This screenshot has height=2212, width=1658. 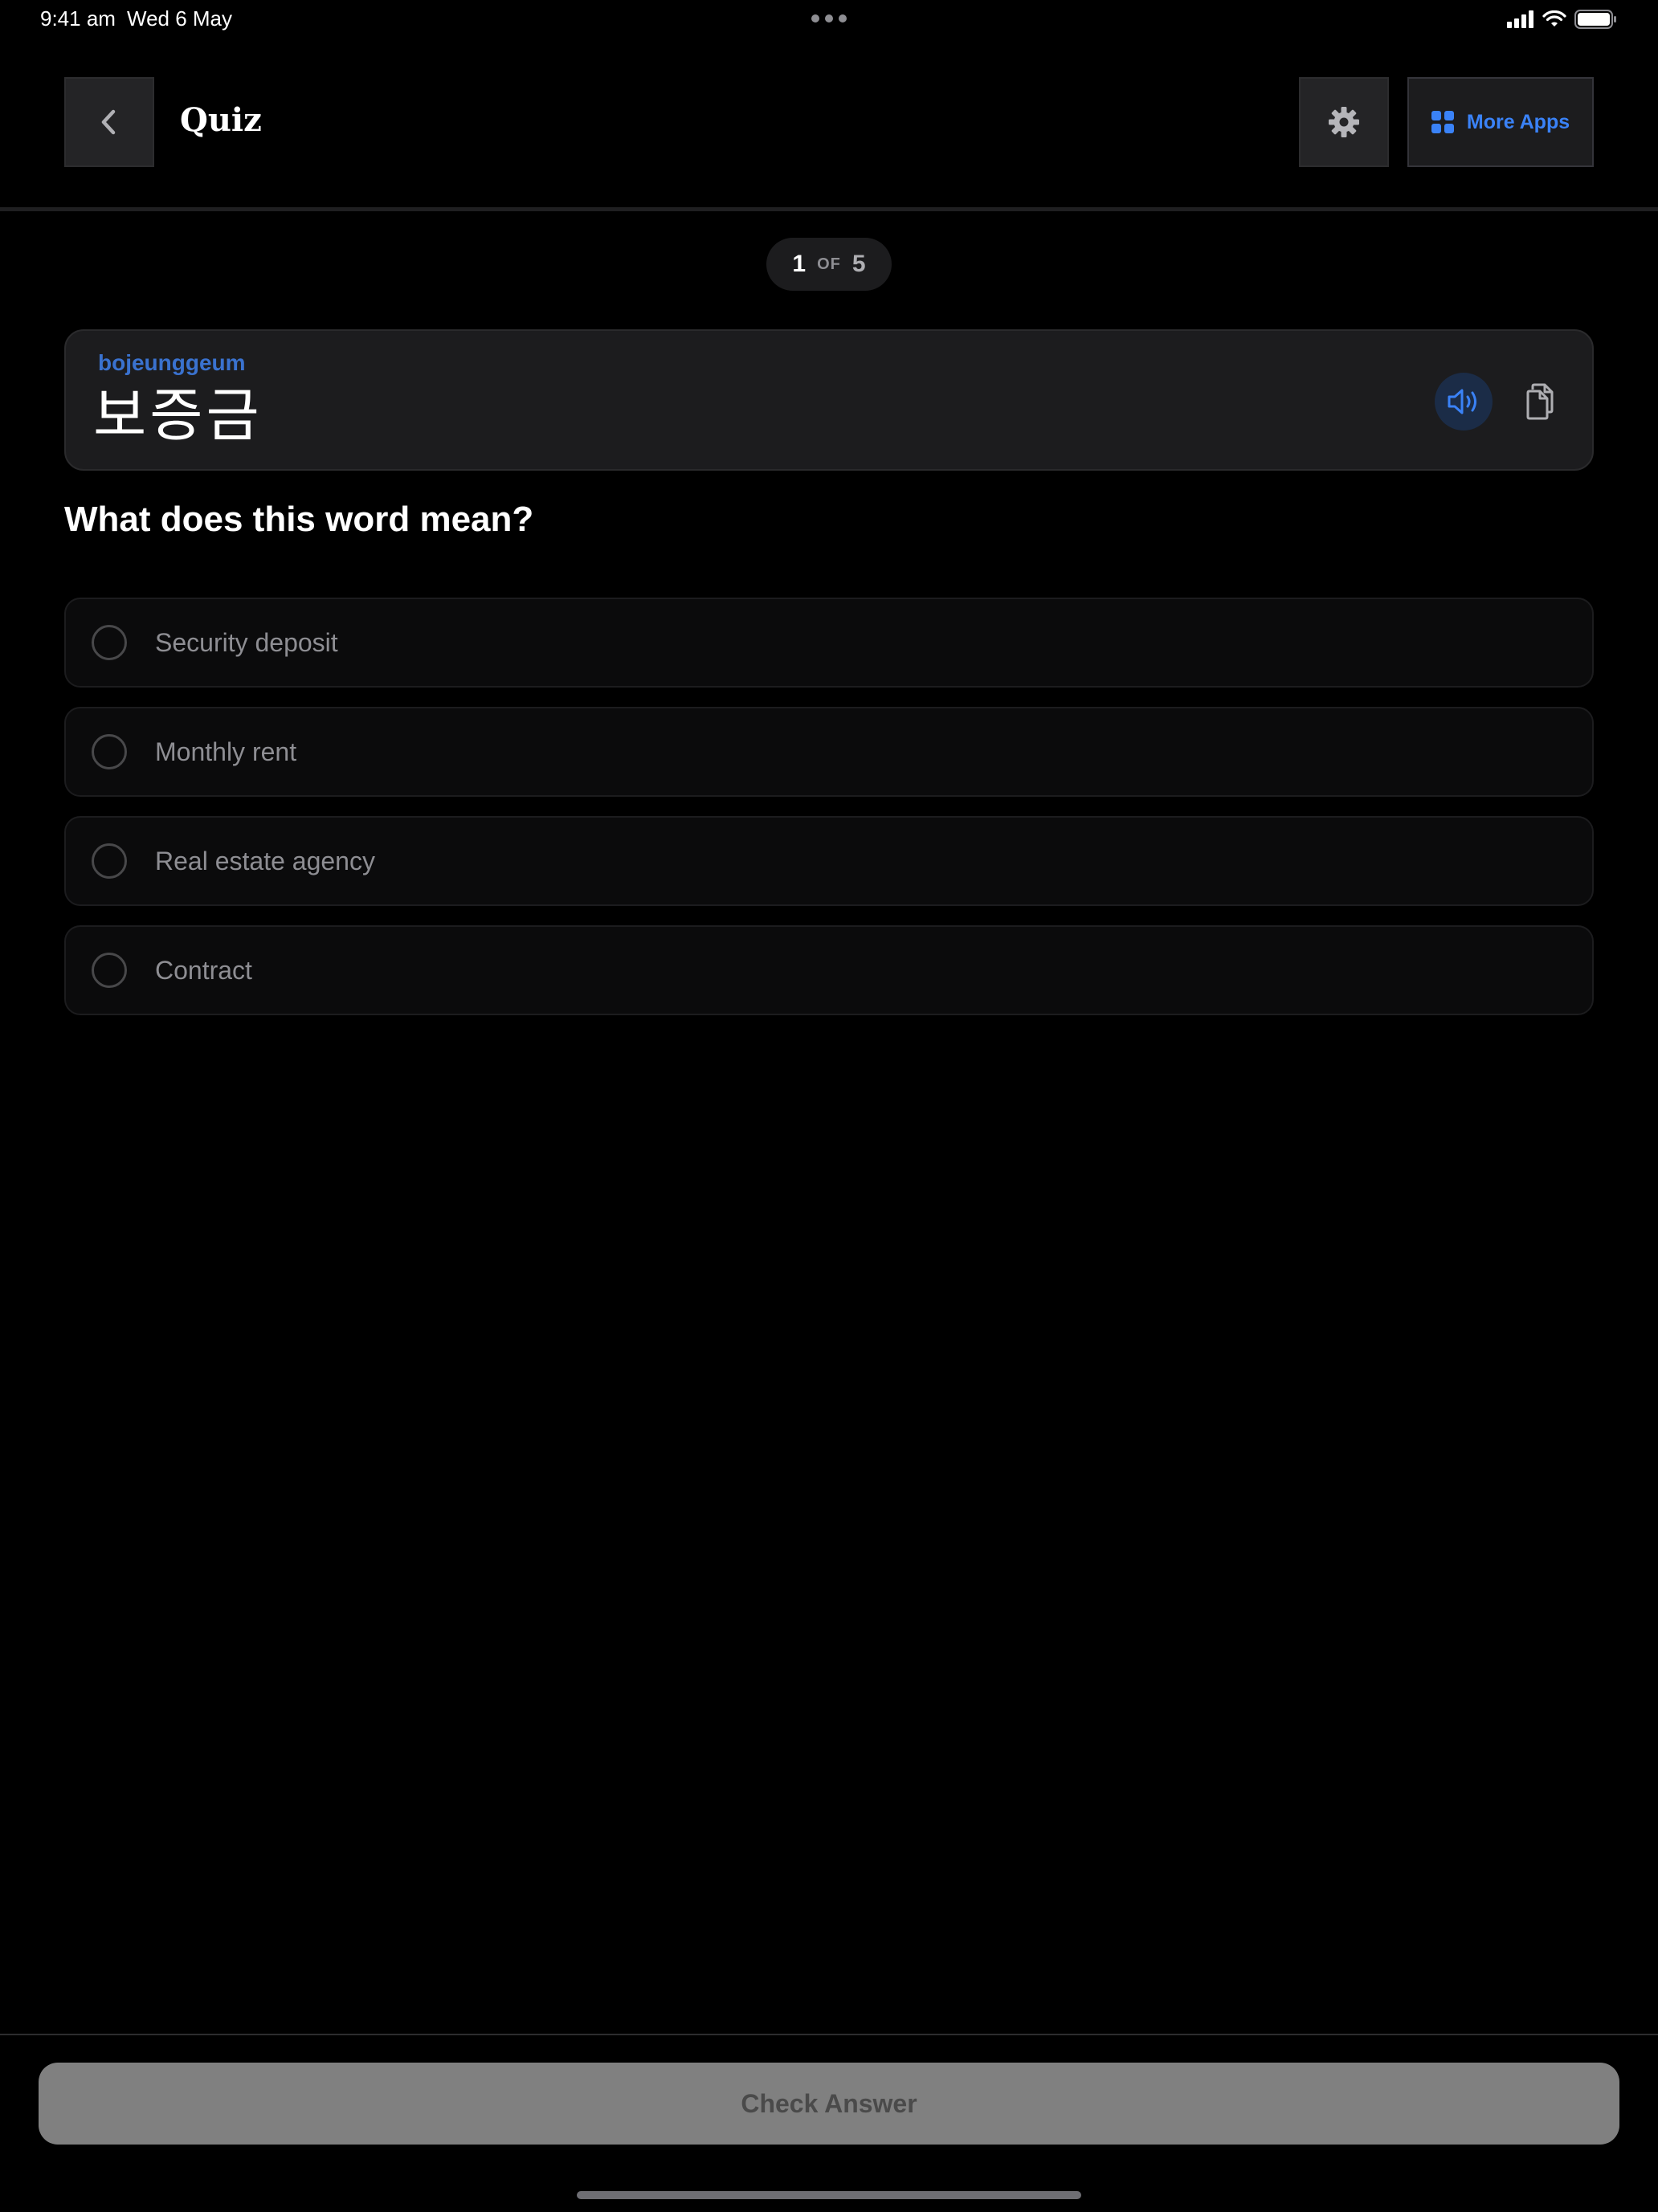 What do you see at coordinates (180, 18) in the screenshot?
I see `status-date: Wed 6 May` at bounding box center [180, 18].